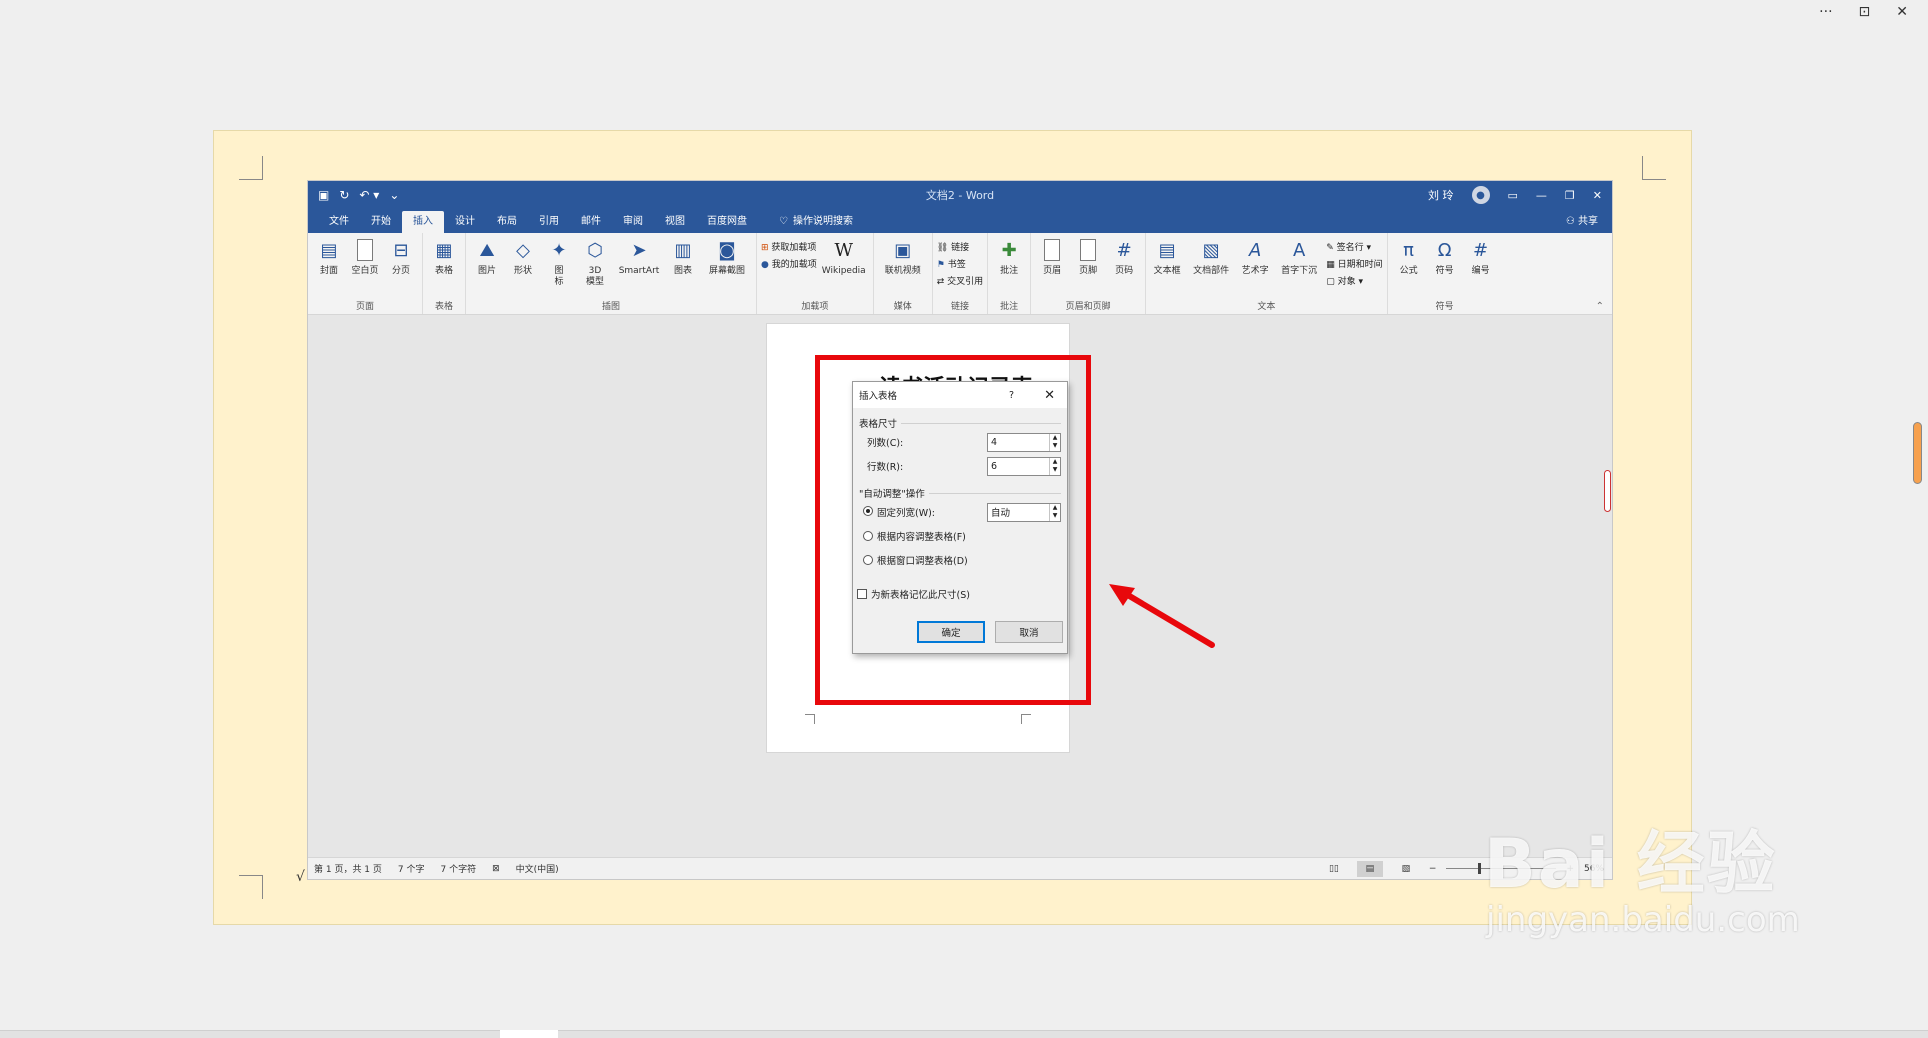 Image resolution: width=1928 pixels, height=1038 pixels. What do you see at coordinates (1409, 268) in the screenshot?
I see `equation-button: π 公式` at bounding box center [1409, 268].